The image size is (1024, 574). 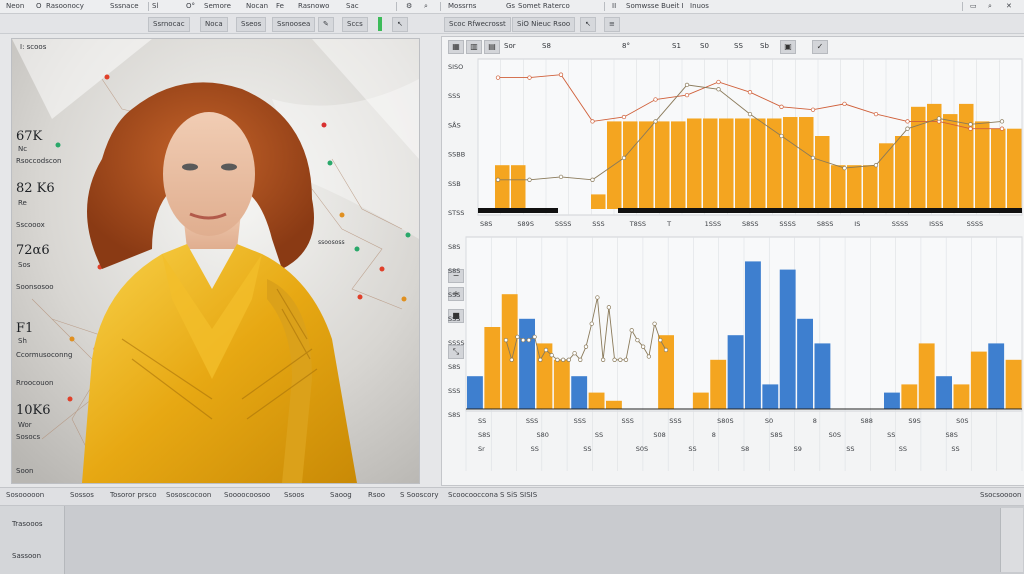 I want to click on toolbar-button-5: Scoc Rfwecrosst, so click(x=477, y=24).